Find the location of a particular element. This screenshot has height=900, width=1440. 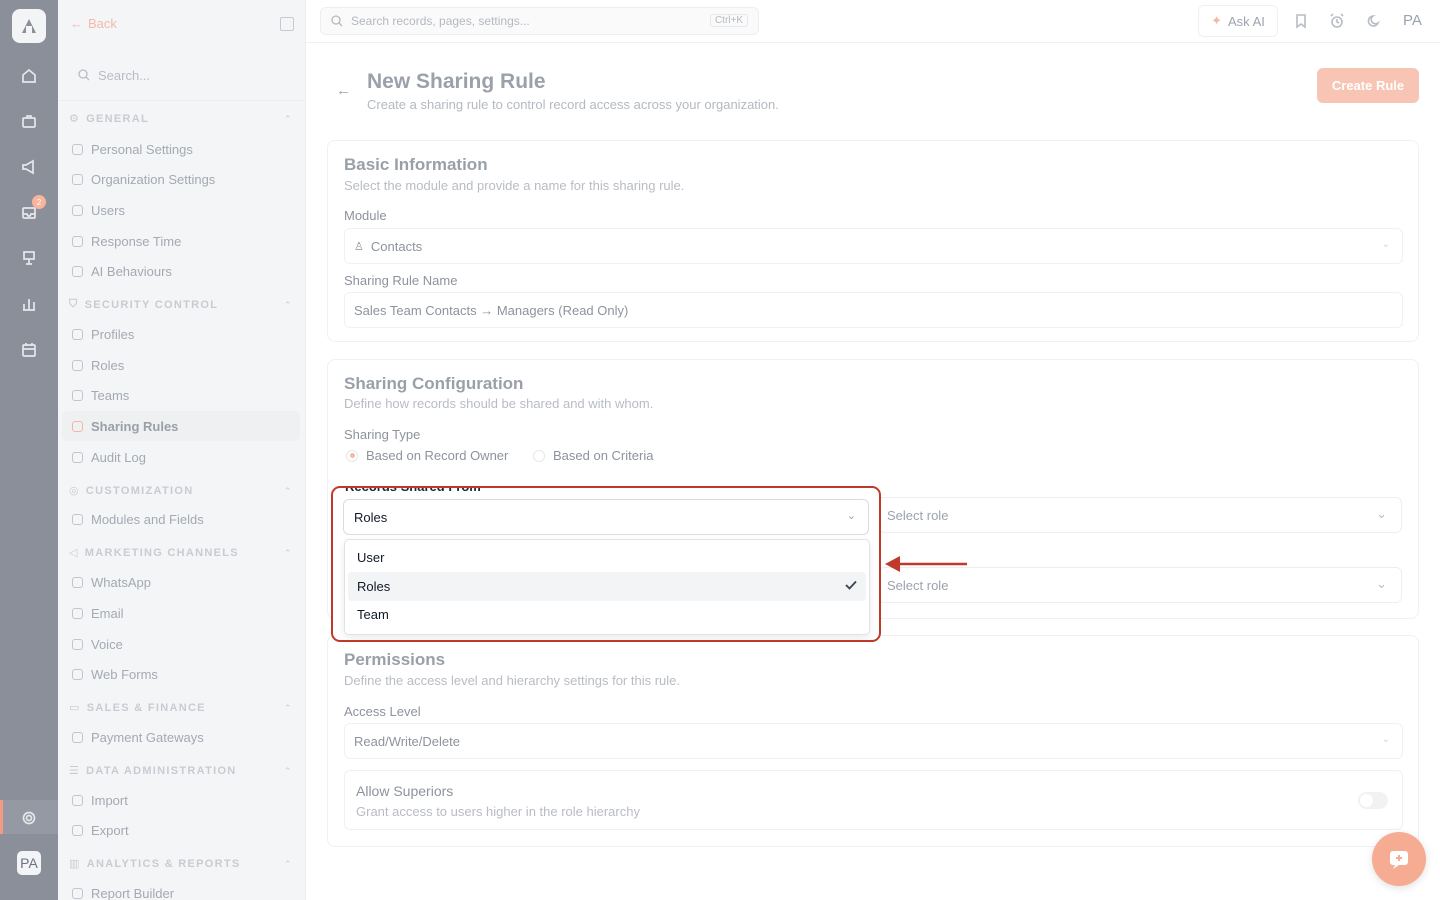

access-level-select: Read/Write/Delete ⌄ is located at coordinates (873, 741).